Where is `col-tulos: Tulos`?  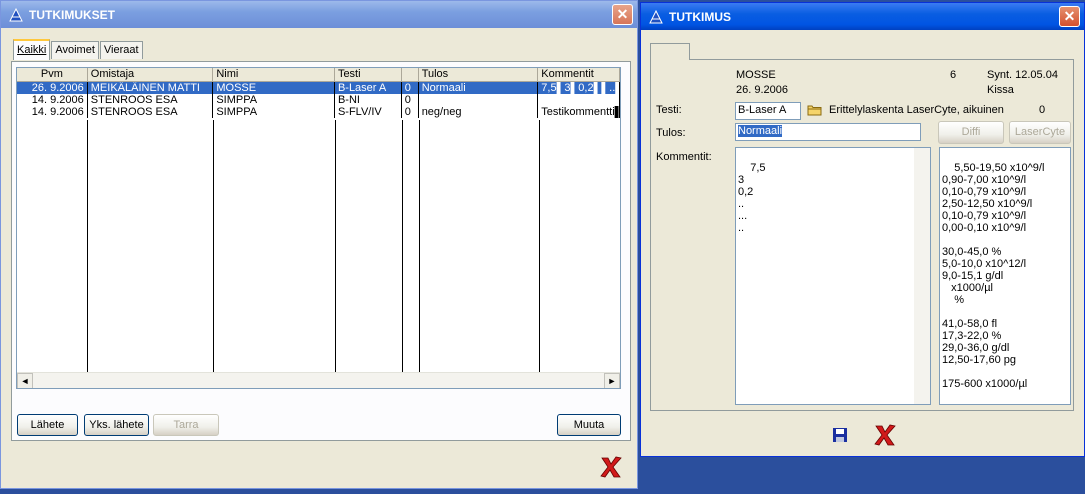
col-tulos: Tulos is located at coordinates (479, 74).